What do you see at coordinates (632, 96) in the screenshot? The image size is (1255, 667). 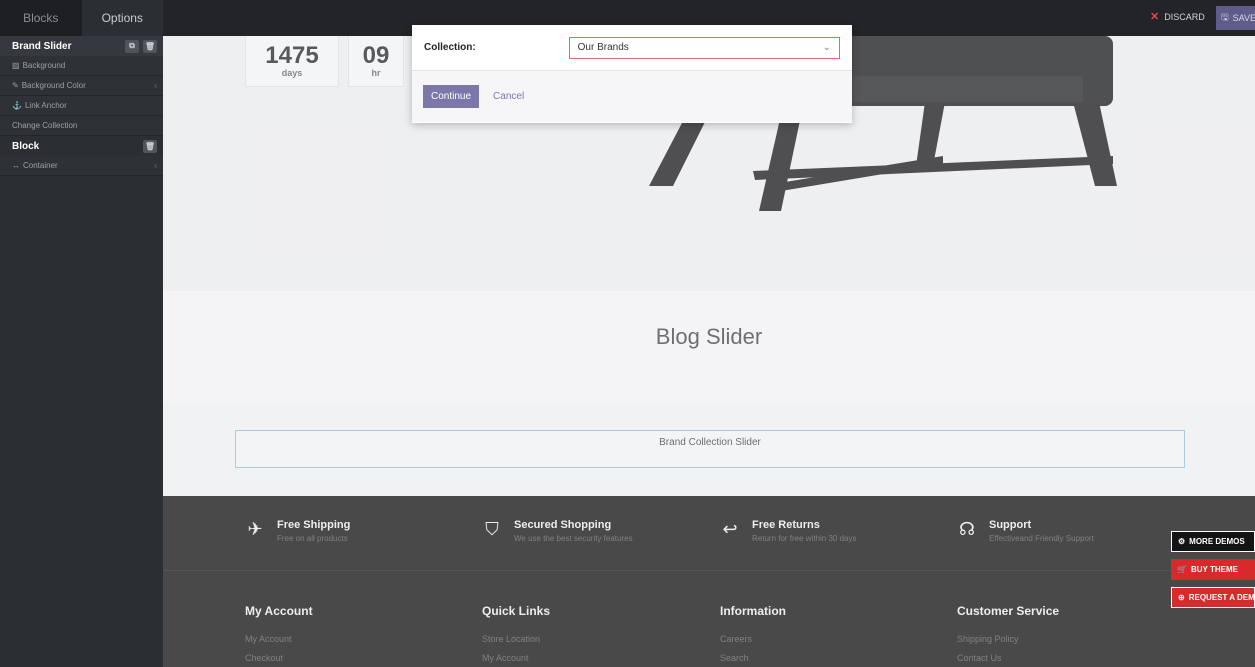 I see `dialog-footer: Continue Cancel` at bounding box center [632, 96].